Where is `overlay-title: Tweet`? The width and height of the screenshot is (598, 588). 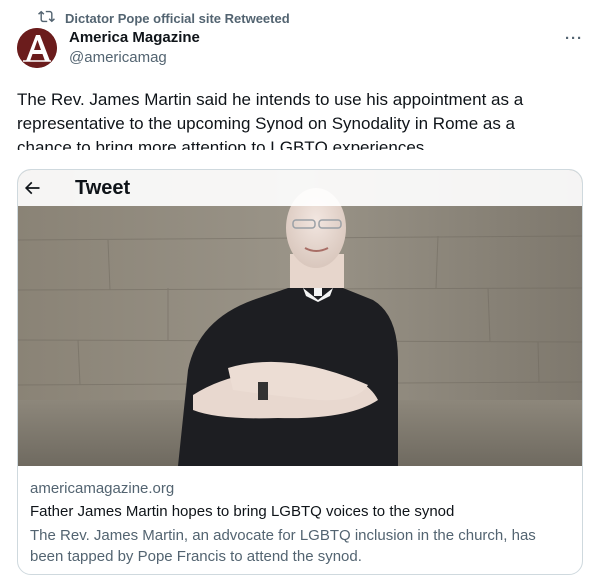
overlay-title: Tweet is located at coordinates (103, 187).